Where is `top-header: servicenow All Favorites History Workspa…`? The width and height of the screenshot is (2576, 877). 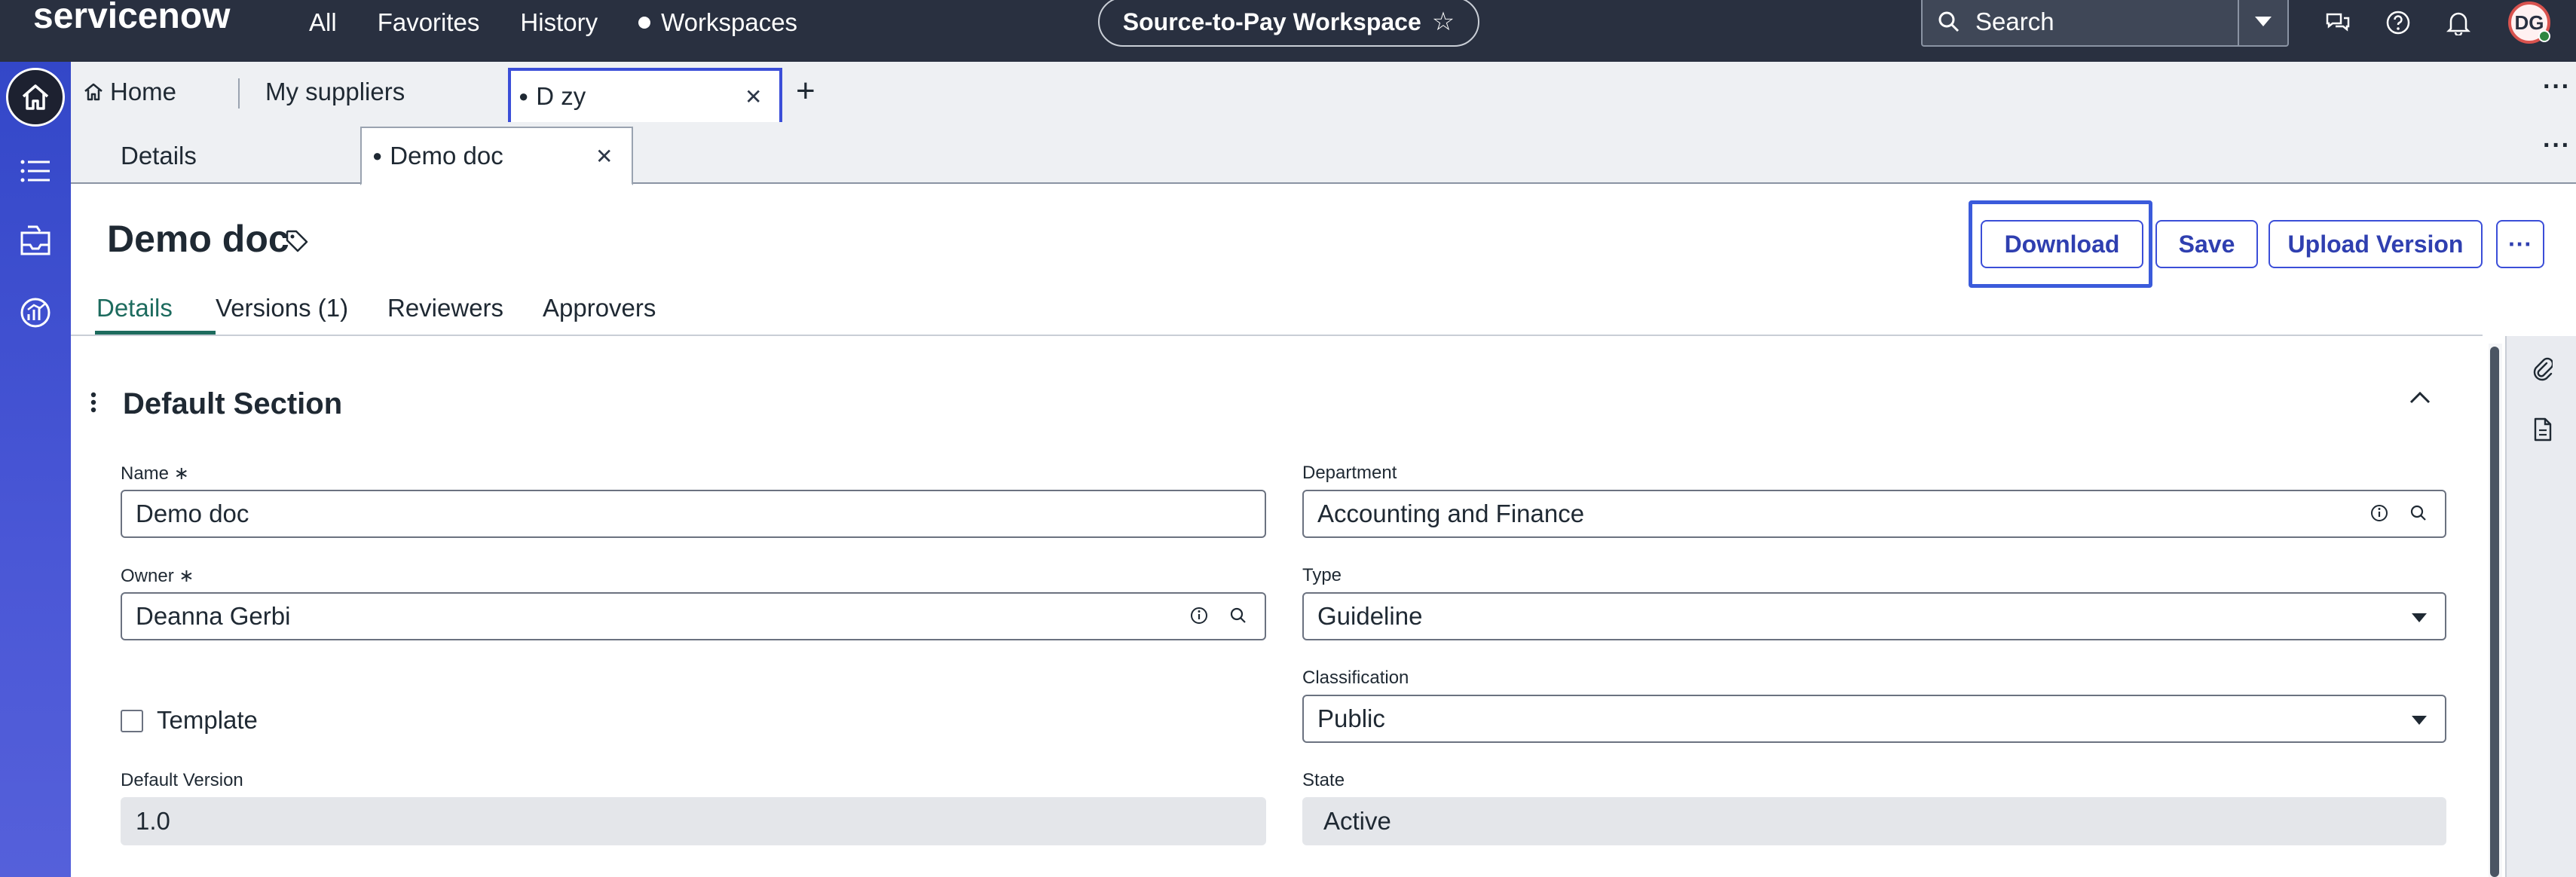 top-header: servicenow All Favorites History Workspa… is located at coordinates (1288, 31).